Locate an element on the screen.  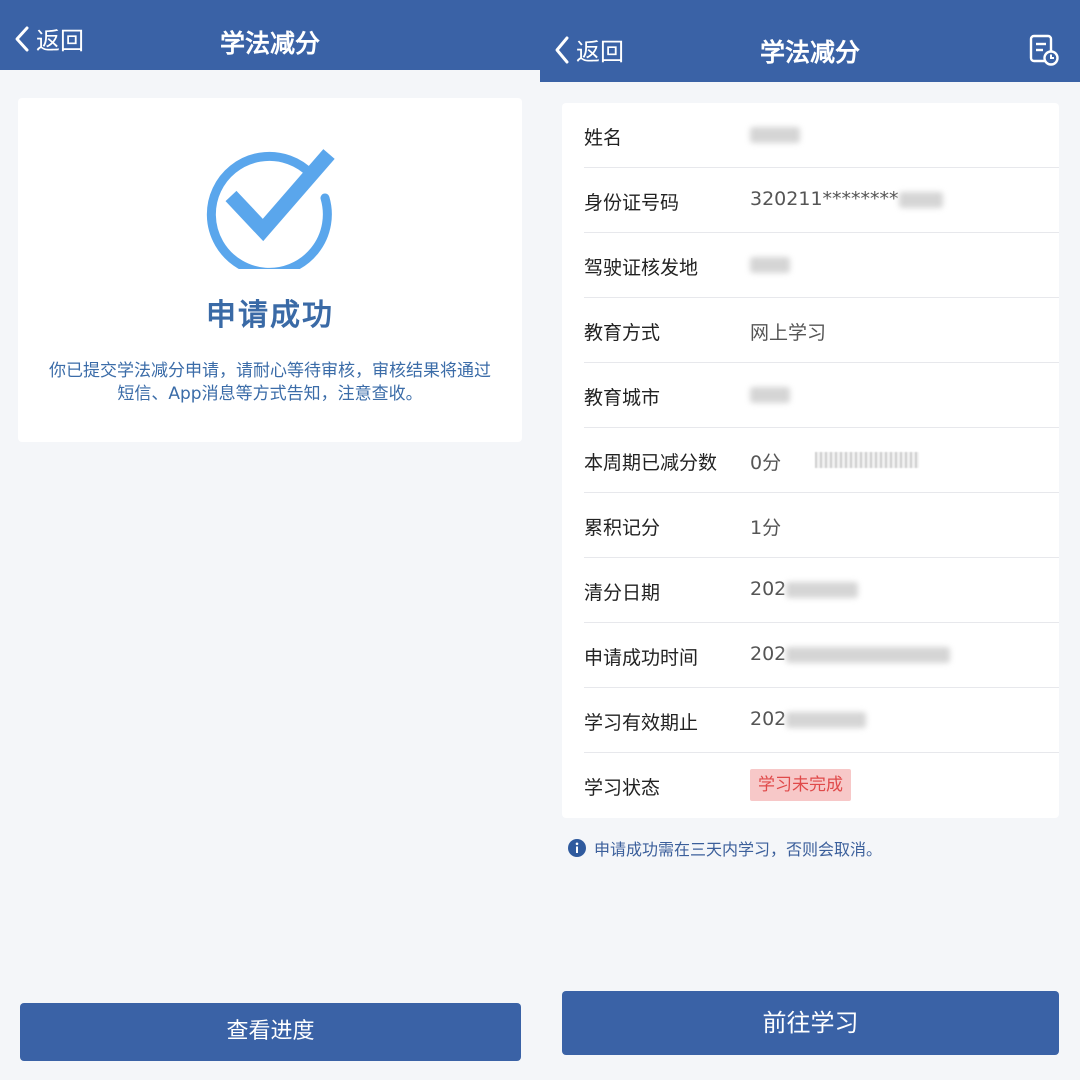
info-row-education-method: 教育方式 网上学习 is located at coordinates (821, 330).